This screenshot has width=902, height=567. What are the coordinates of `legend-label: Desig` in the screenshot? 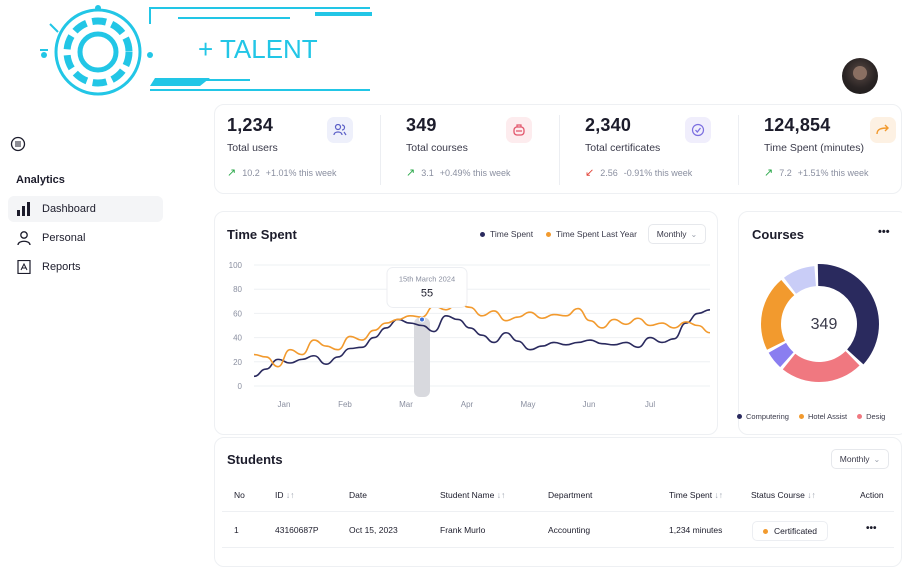 It's located at (876, 416).